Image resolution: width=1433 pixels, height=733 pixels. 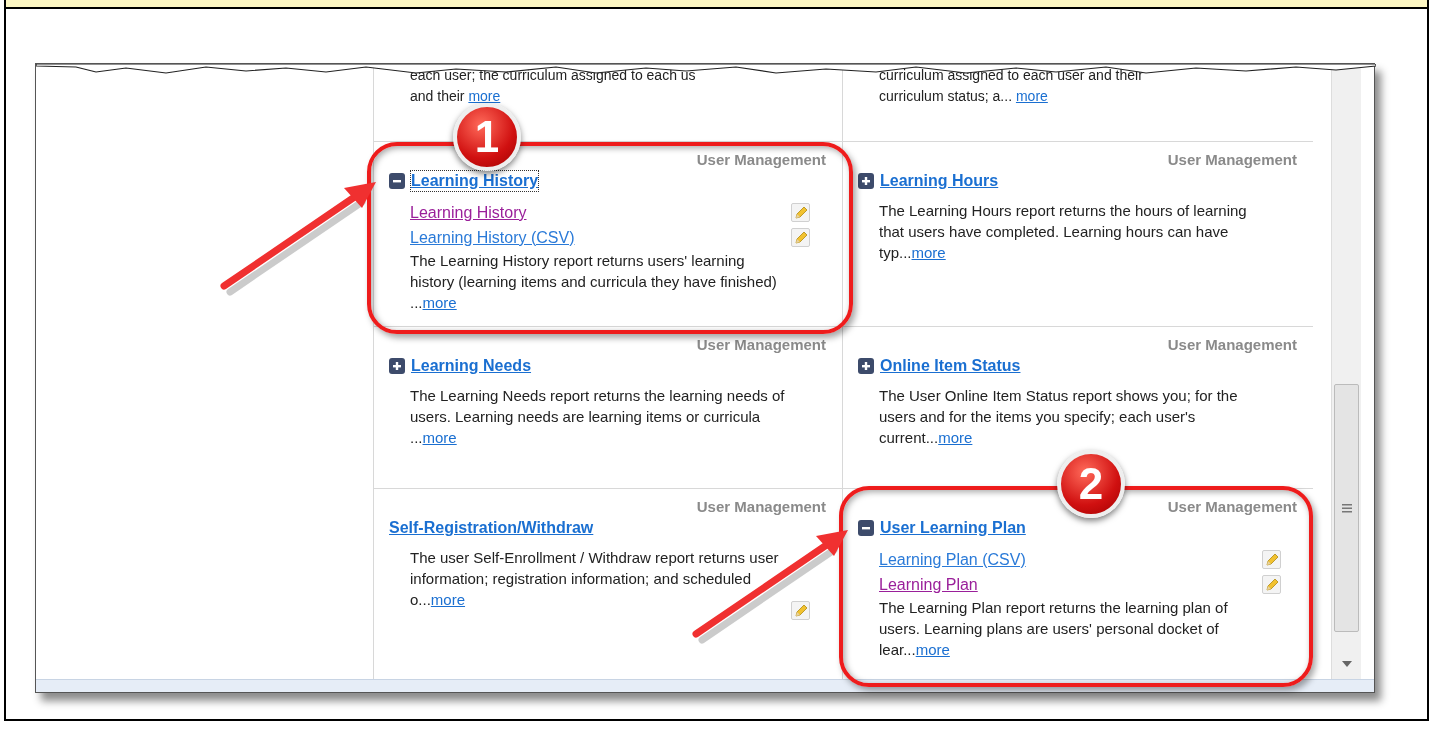 What do you see at coordinates (1346, 664) in the screenshot?
I see `scroll-down-icon` at bounding box center [1346, 664].